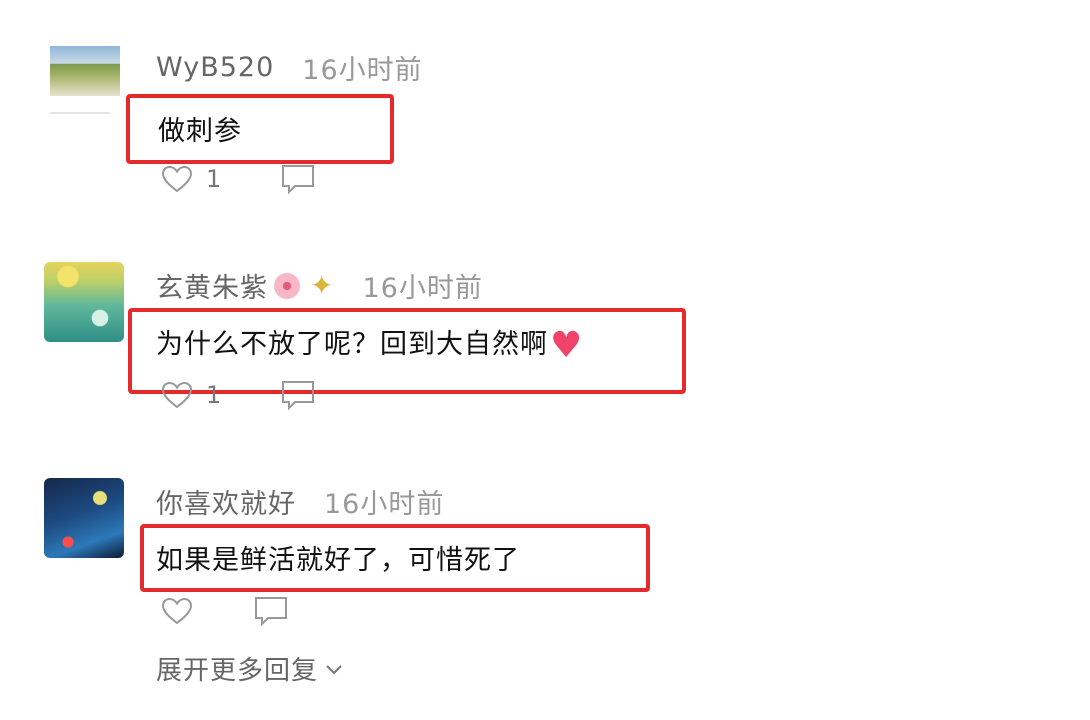 Image resolution: width=1090 pixels, height=720 pixels. I want to click on username: 你喜欢就好, so click(226, 501).